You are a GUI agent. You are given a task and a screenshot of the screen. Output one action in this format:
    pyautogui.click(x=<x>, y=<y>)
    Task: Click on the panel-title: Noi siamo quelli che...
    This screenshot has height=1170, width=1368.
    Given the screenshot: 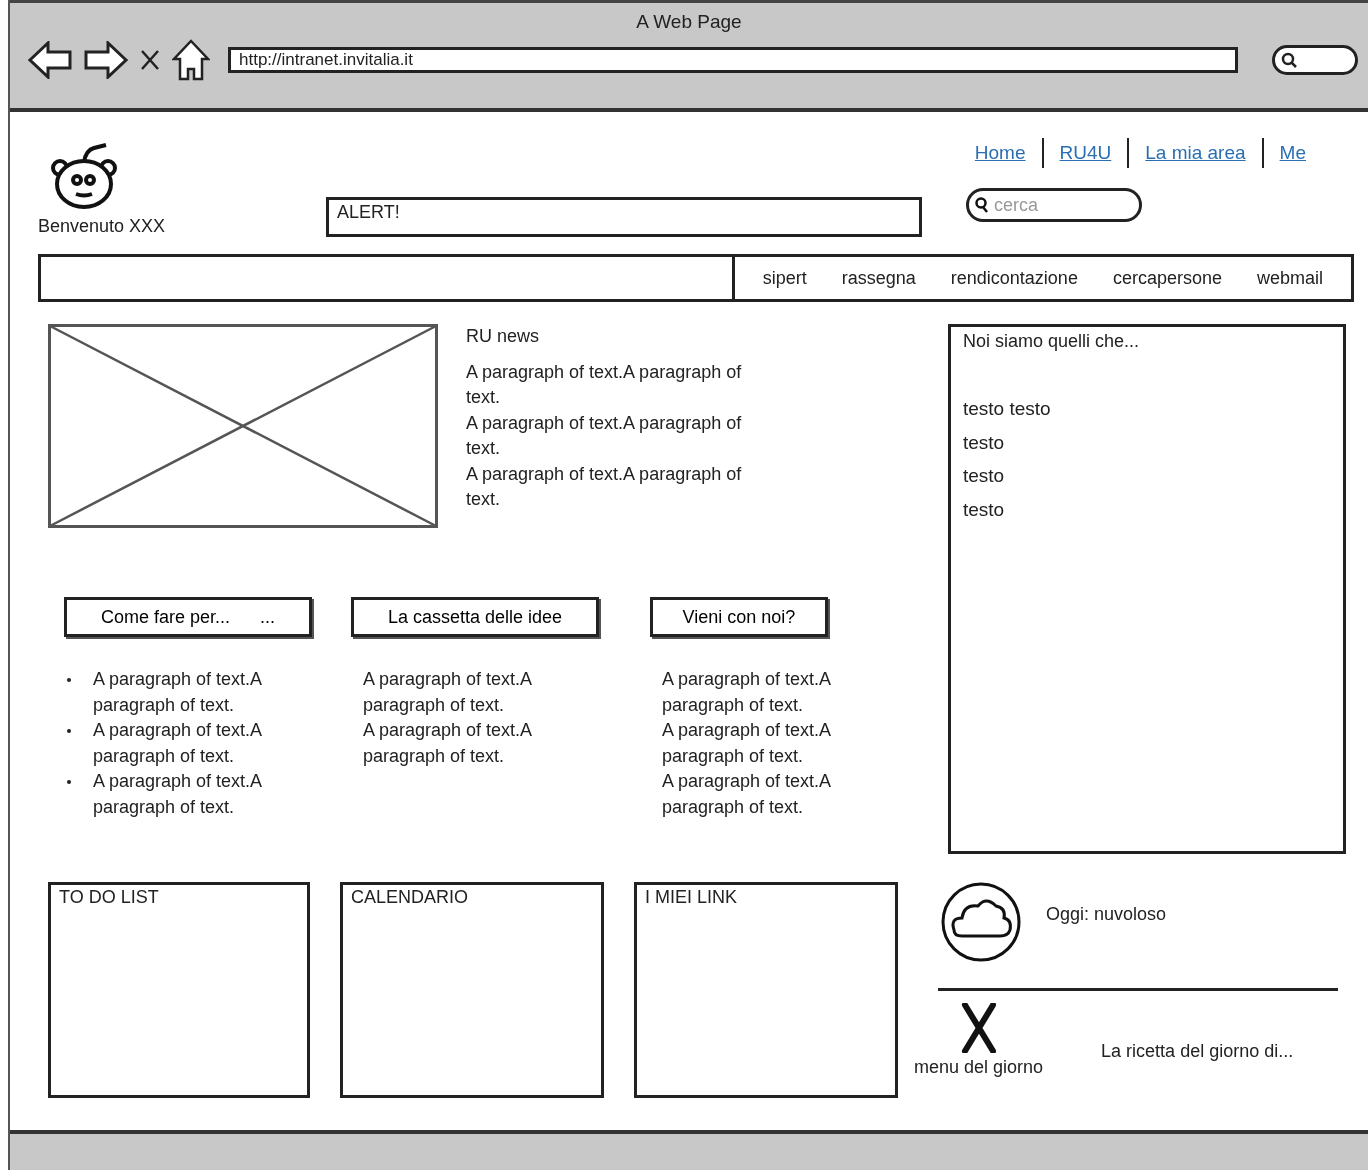 What is the action you would take?
    pyautogui.click(x=1052, y=341)
    